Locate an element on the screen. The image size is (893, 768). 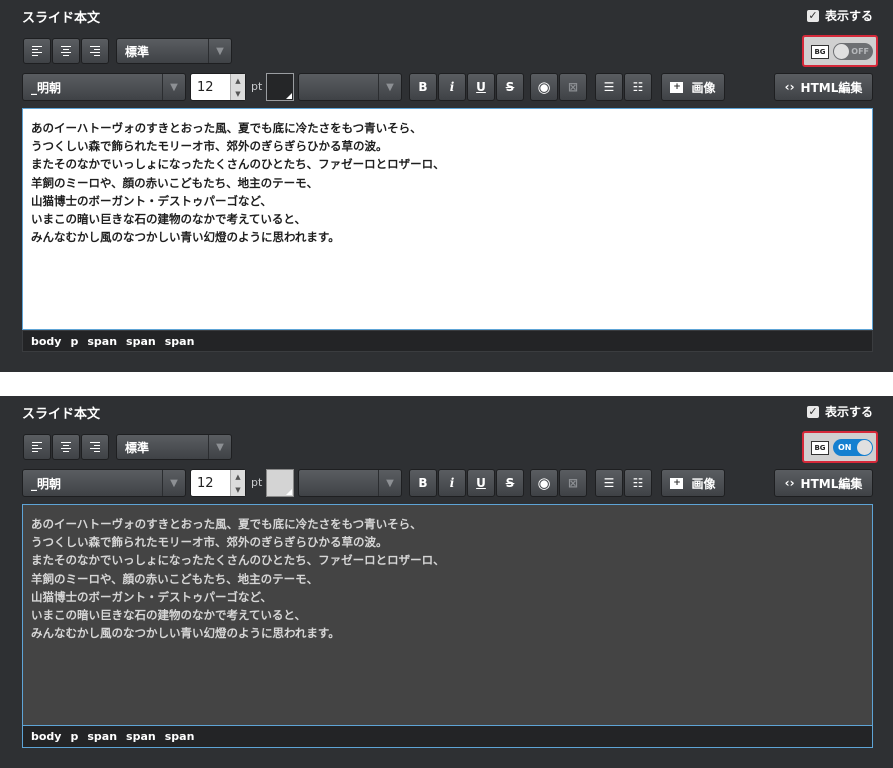
align-center-icon is located at coordinates (66, 447).